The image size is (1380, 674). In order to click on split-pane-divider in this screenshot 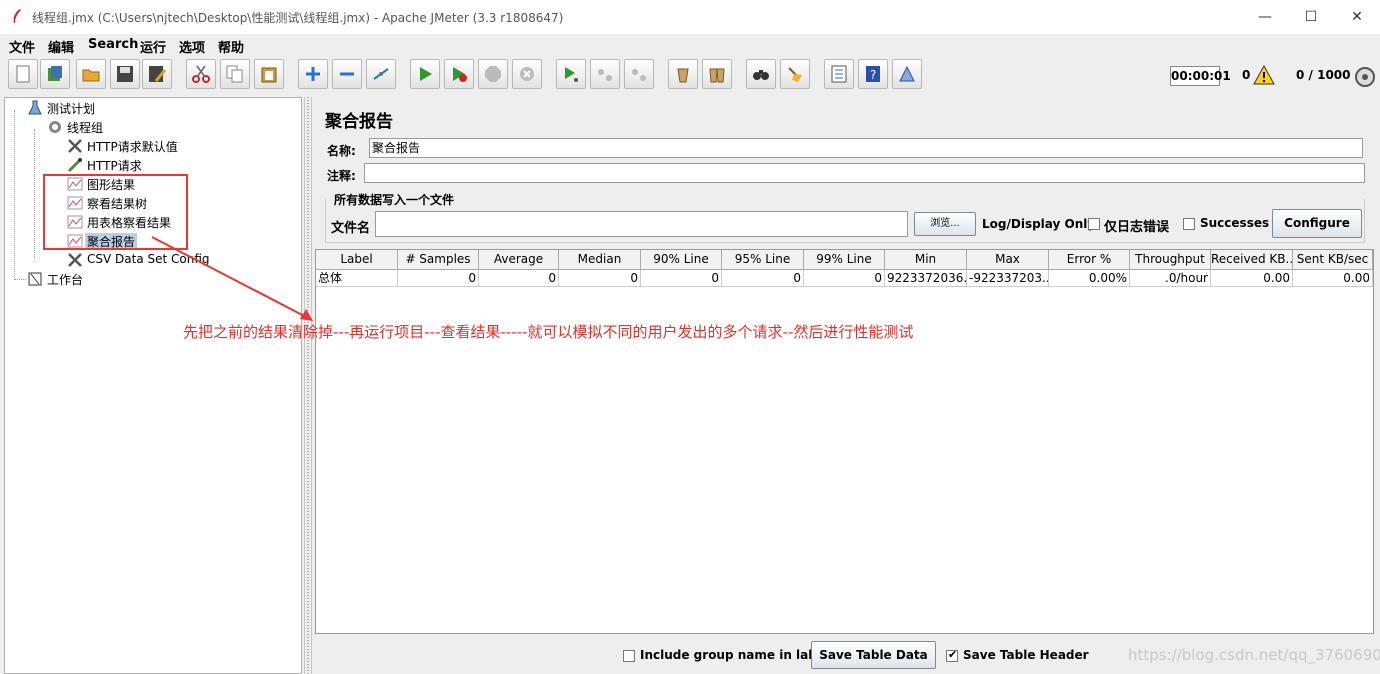, I will do `click(308, 385)`.